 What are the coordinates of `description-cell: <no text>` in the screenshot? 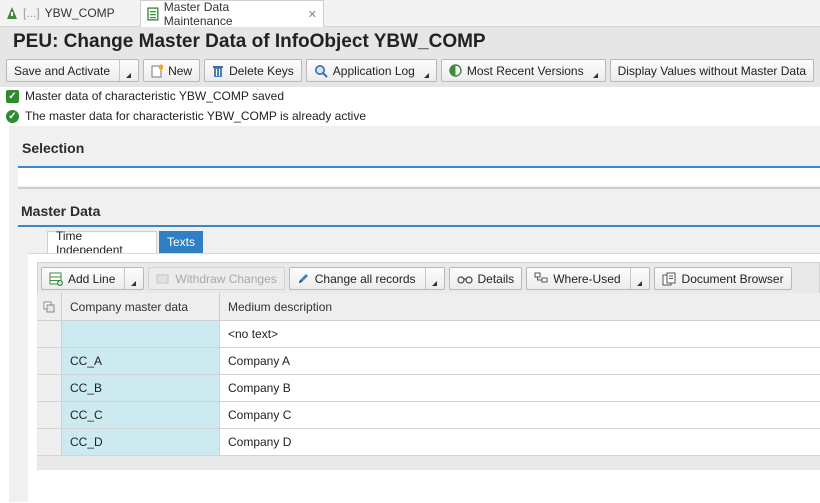 It's located at (520, 334).